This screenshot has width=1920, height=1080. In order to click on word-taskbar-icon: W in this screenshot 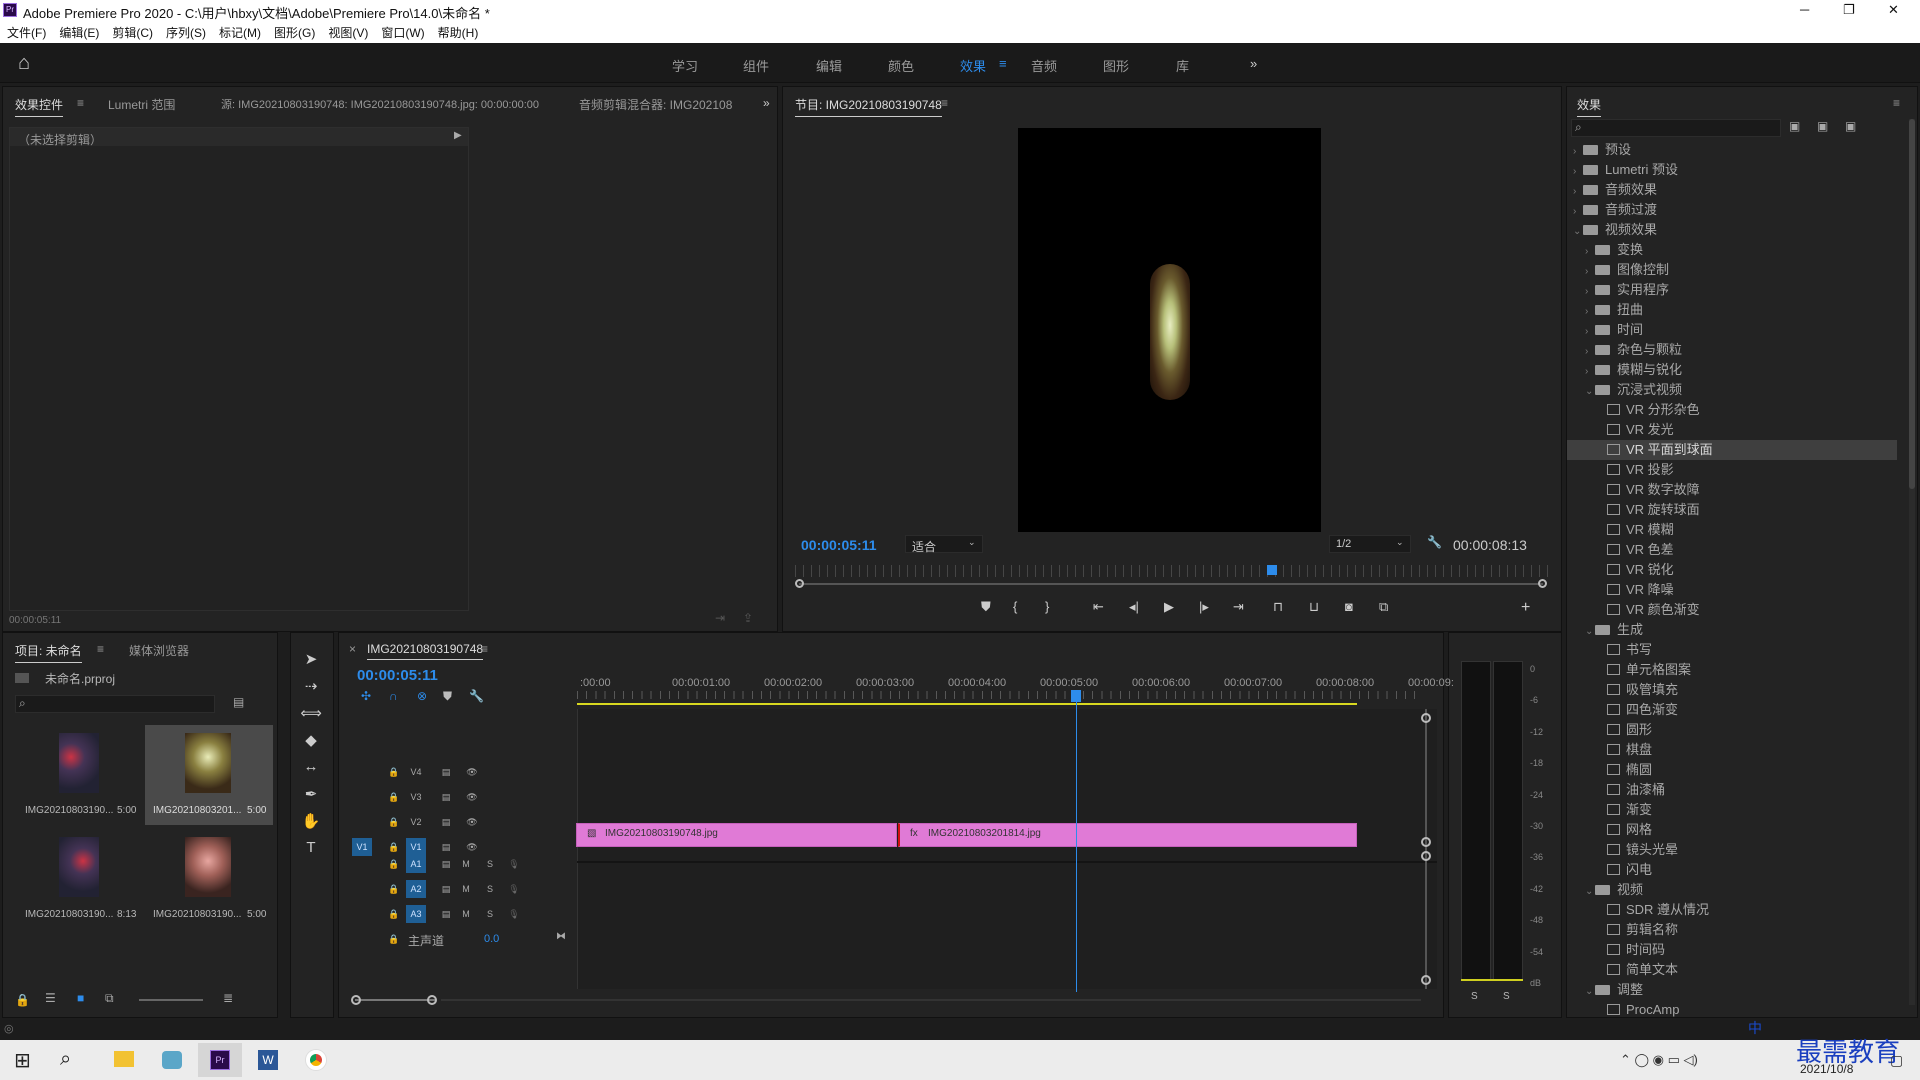, I will do `click(268, 1060)`.